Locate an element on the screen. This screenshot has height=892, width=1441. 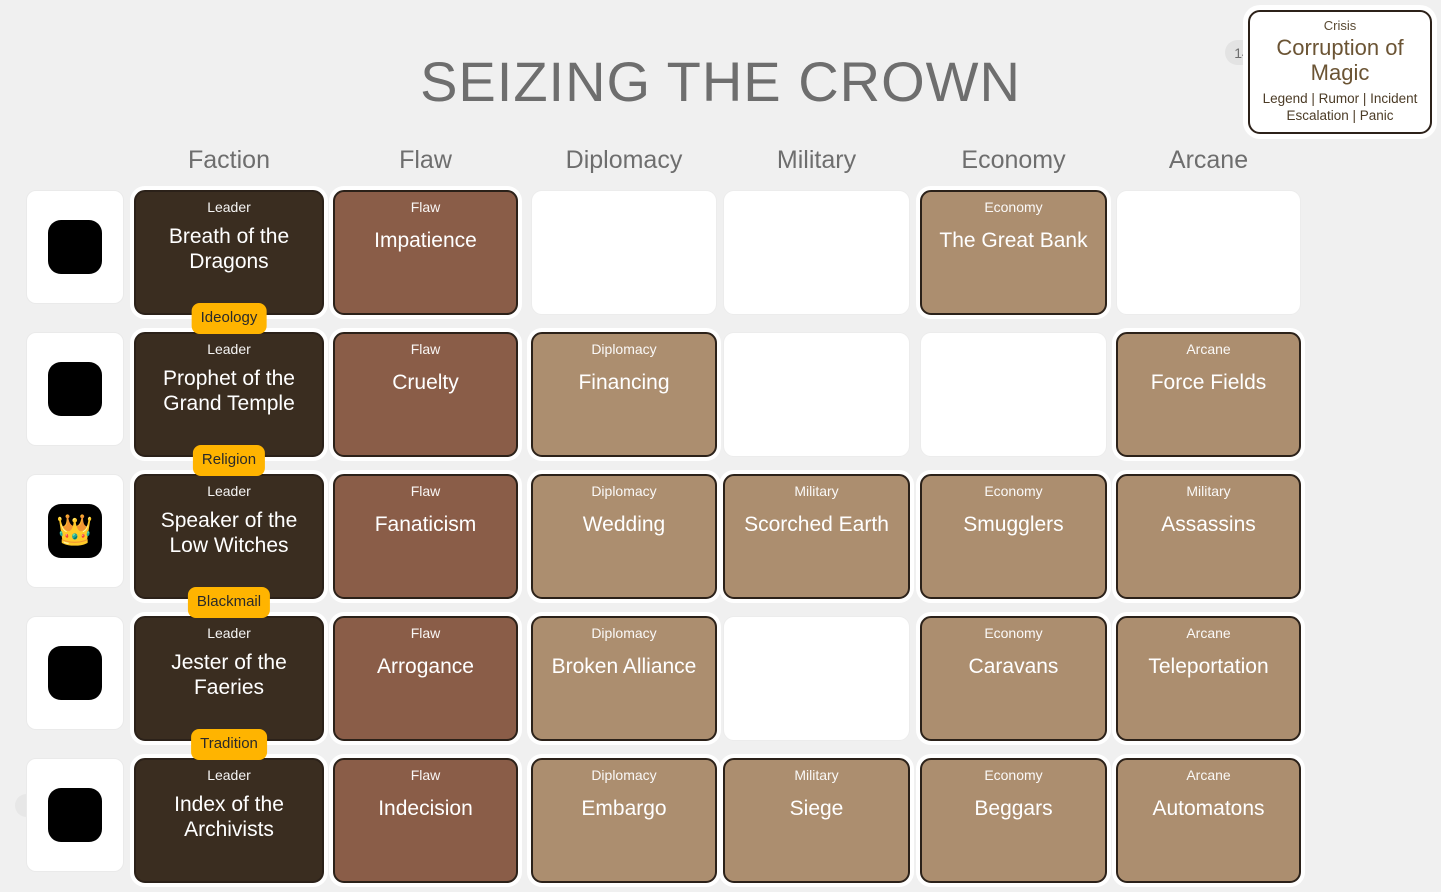
game-card: Economy The Great Bank is located at coordinates (1013, 252).